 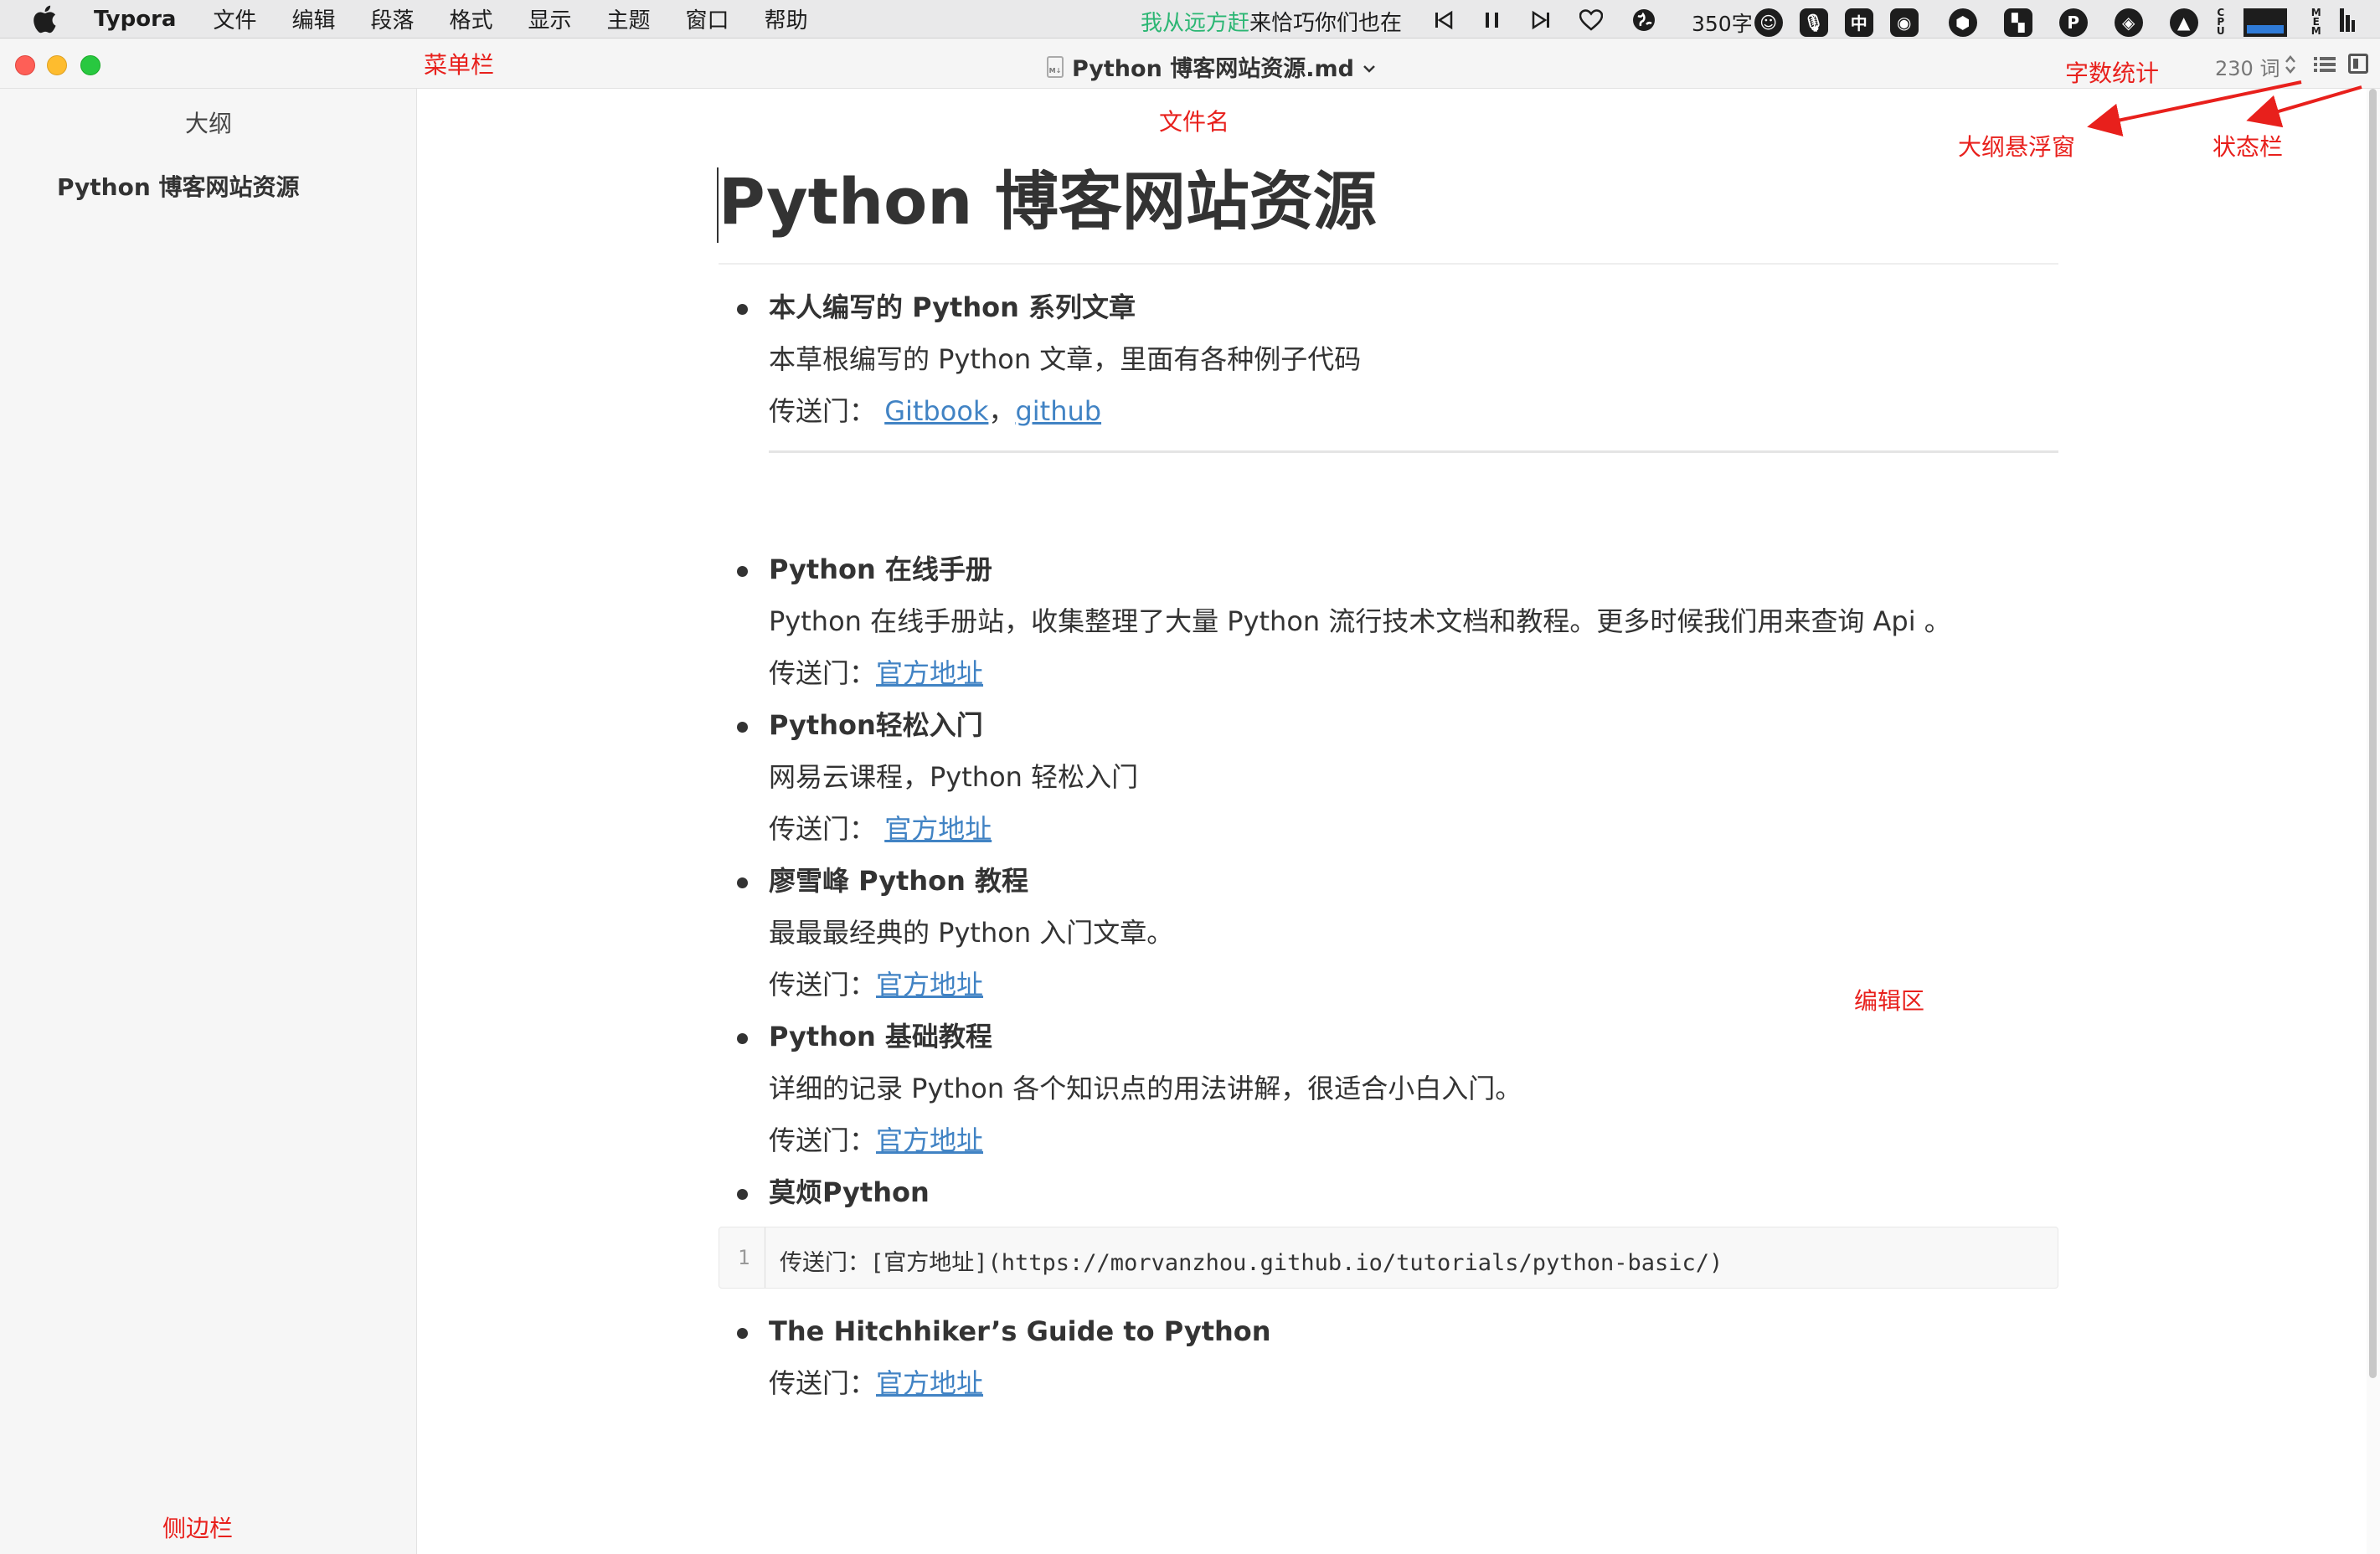 I want to click on item-title: 本人编写的 Python 系列文章, so click(x=1413, y=307).